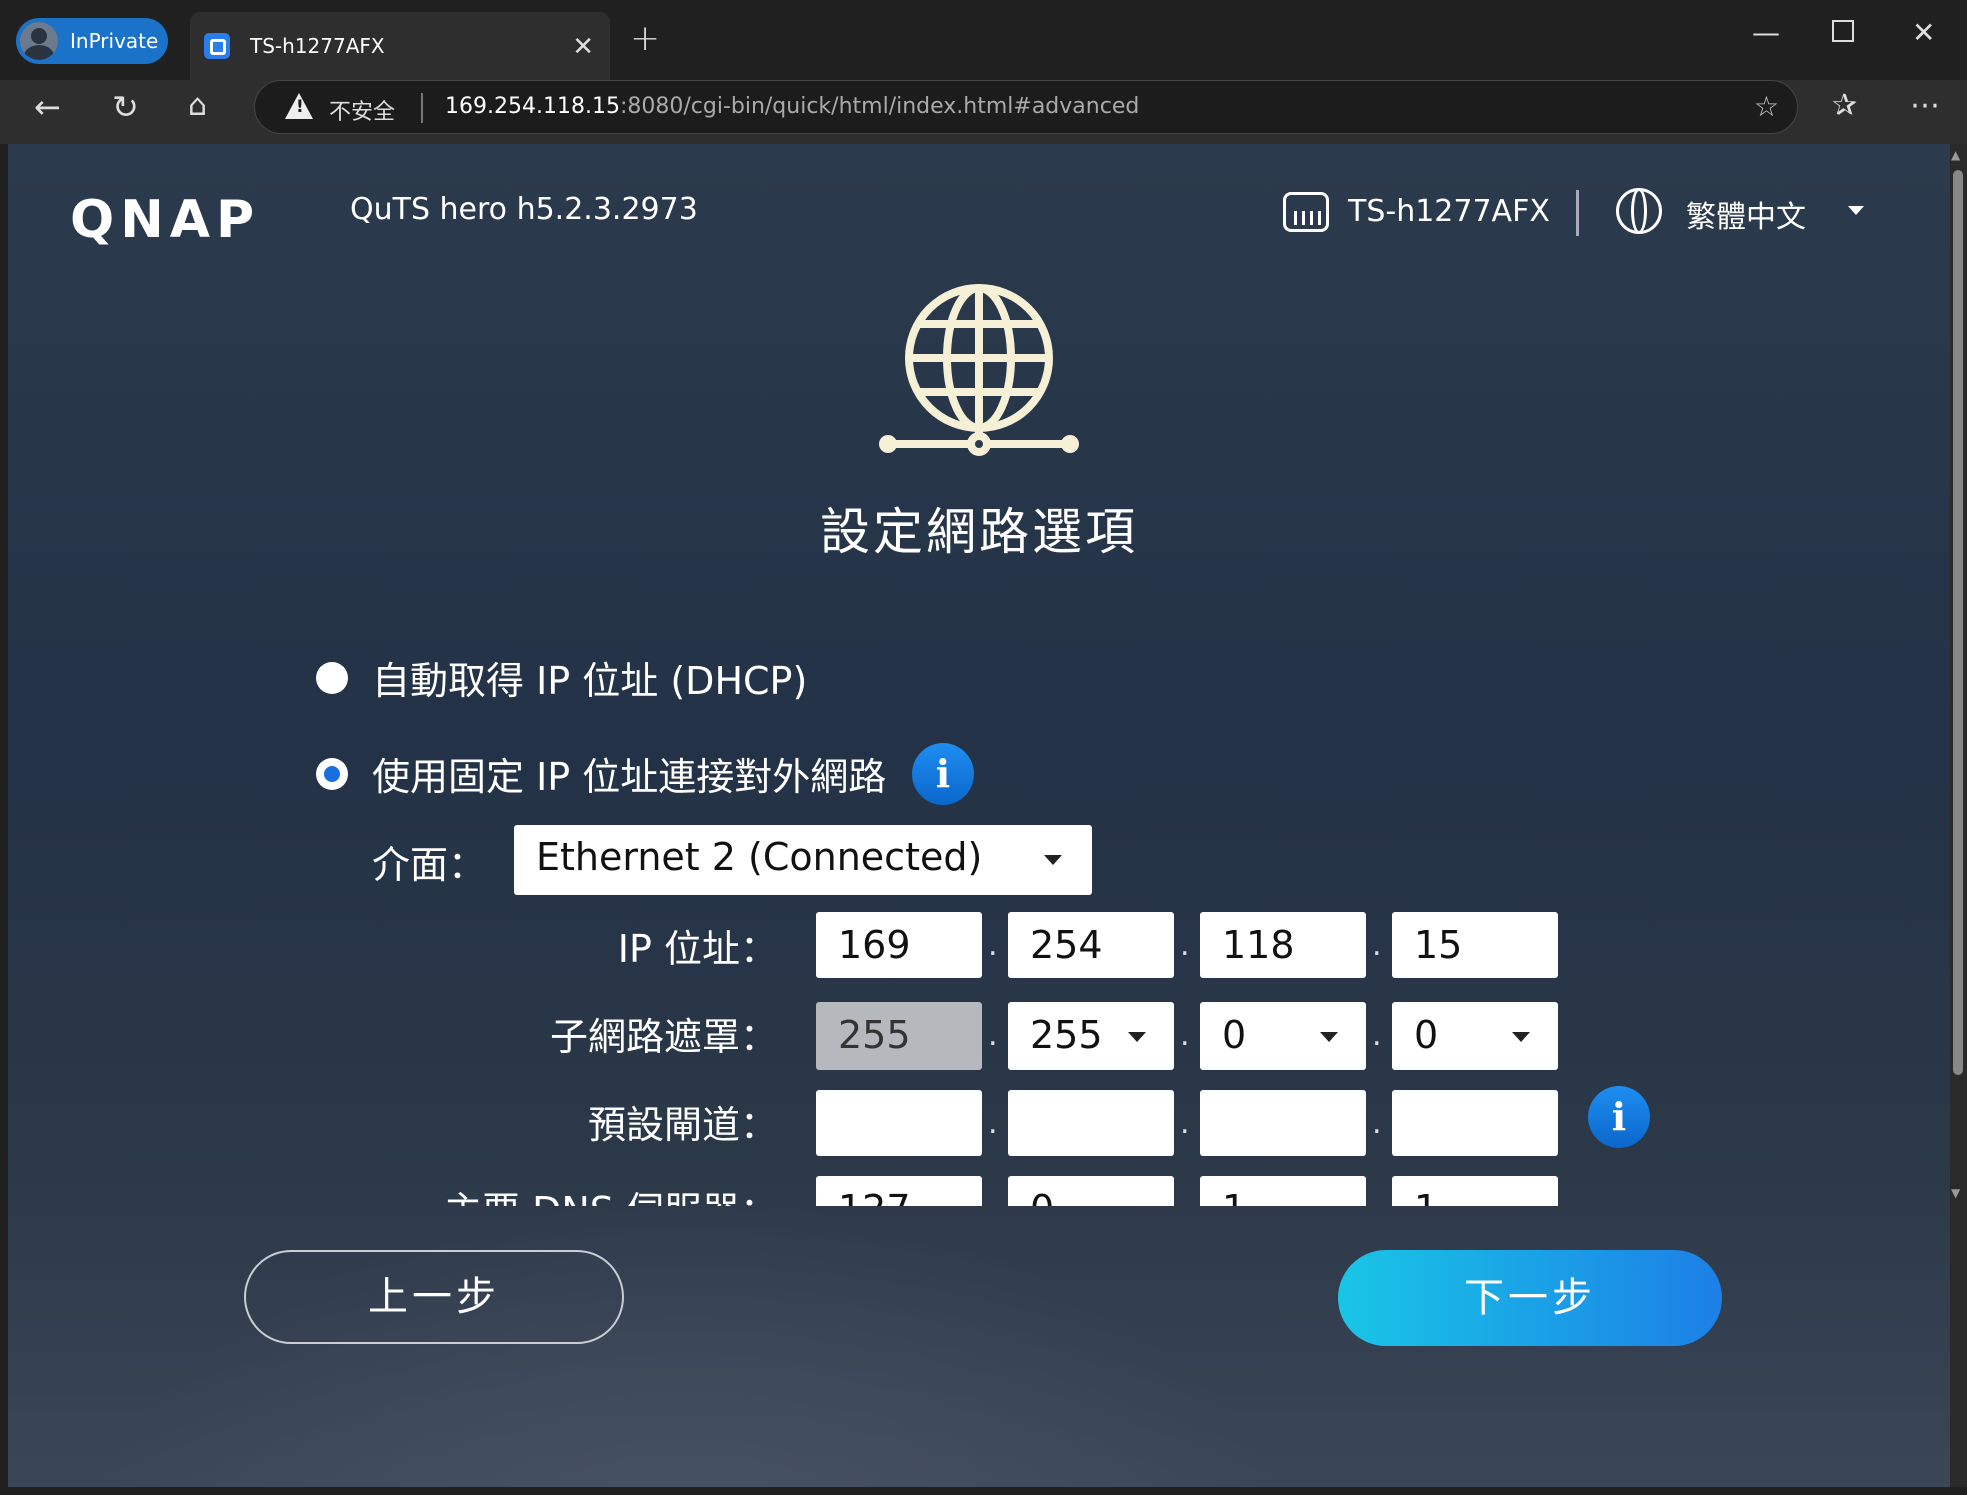  Describe the element at coordinates (697, 949) in the screenshot. I see `ip-label: IP 位址：` at that location.